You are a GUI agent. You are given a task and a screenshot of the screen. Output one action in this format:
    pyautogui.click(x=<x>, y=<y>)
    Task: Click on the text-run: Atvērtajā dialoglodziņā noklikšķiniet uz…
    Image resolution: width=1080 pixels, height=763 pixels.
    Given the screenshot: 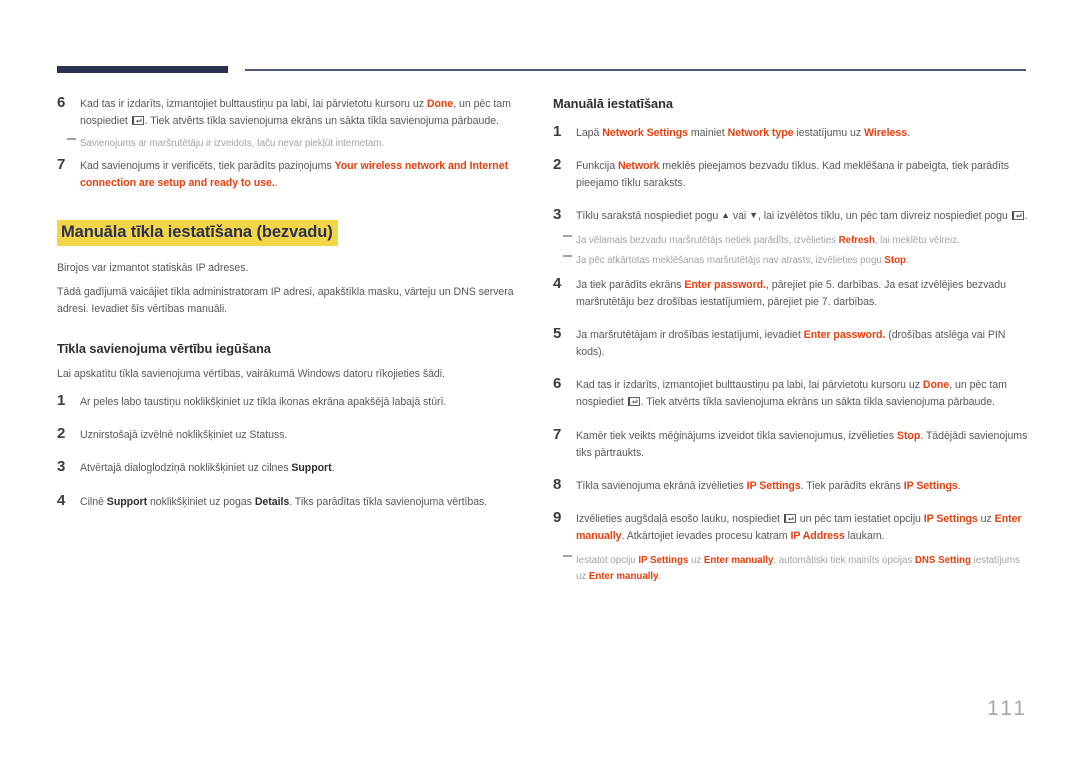 What is the action you would take?
    pyautogui.click(x=186, y=468)
    